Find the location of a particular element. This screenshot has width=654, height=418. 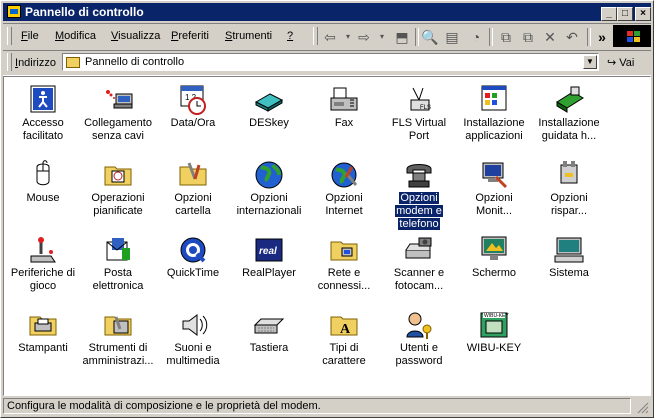

cp-item-label-line: Strumenti di is located at coordinates (118, 348).